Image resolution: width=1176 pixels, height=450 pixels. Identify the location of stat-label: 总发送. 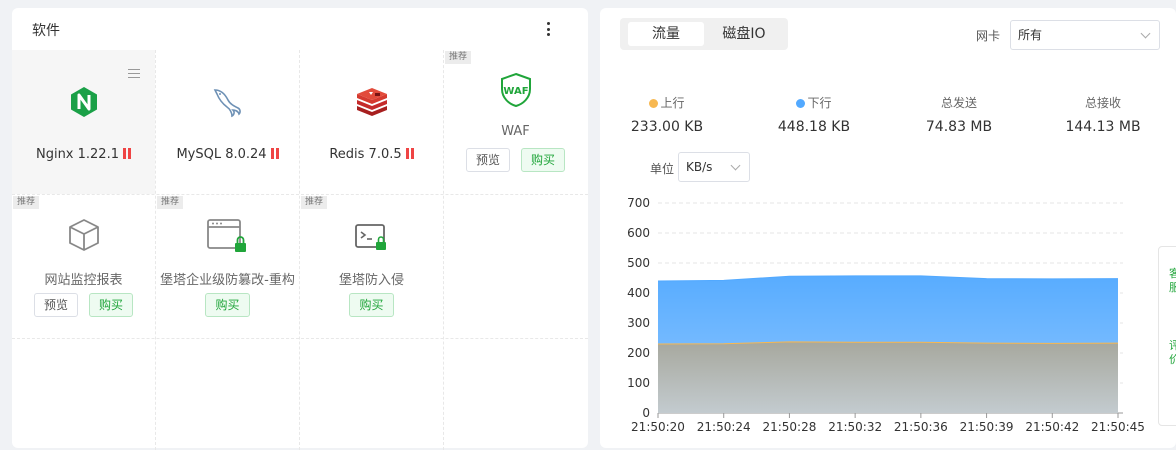
(958, 103).